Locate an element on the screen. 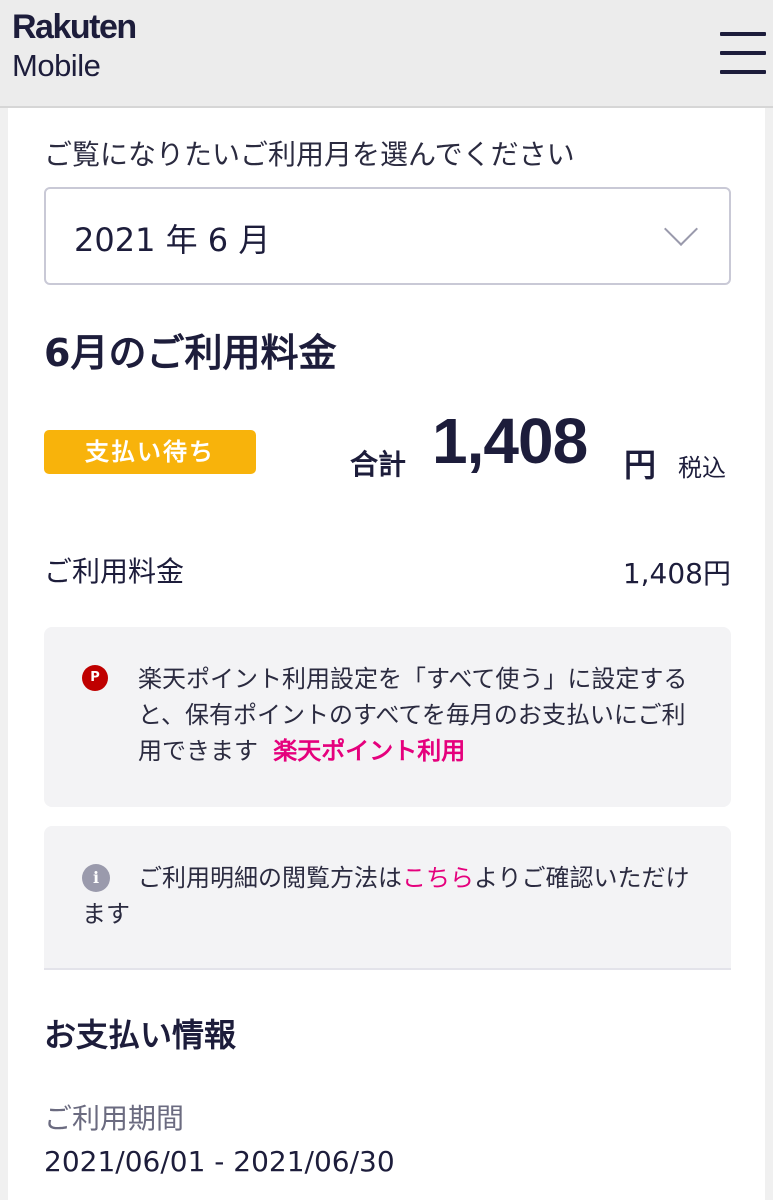  usage-fee-value: 1,408円 is located at coordinates (676, 573).